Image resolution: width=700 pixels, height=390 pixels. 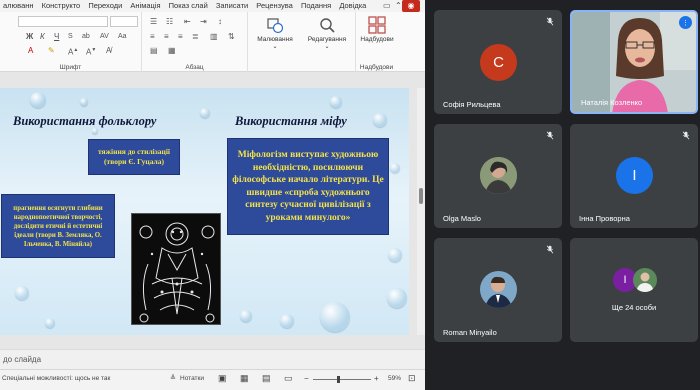 What do you see at coordinates (275, 25) in the screenshot?
I see `shapes-icon` at bounding box center [275, 25].